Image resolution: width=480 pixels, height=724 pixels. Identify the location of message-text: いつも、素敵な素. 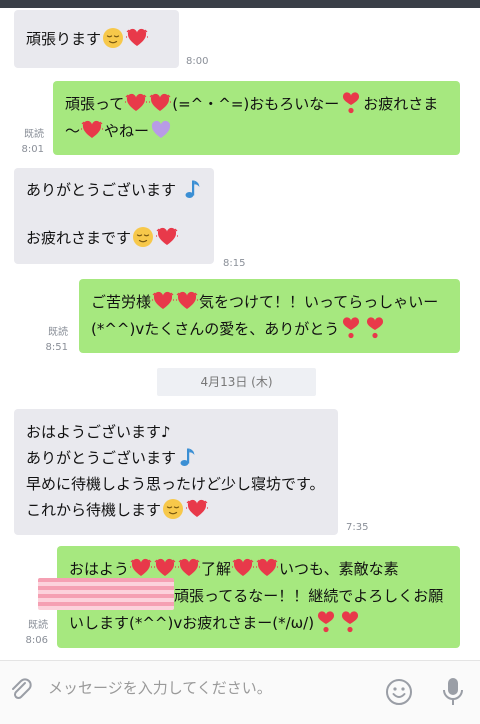
(339, 569).